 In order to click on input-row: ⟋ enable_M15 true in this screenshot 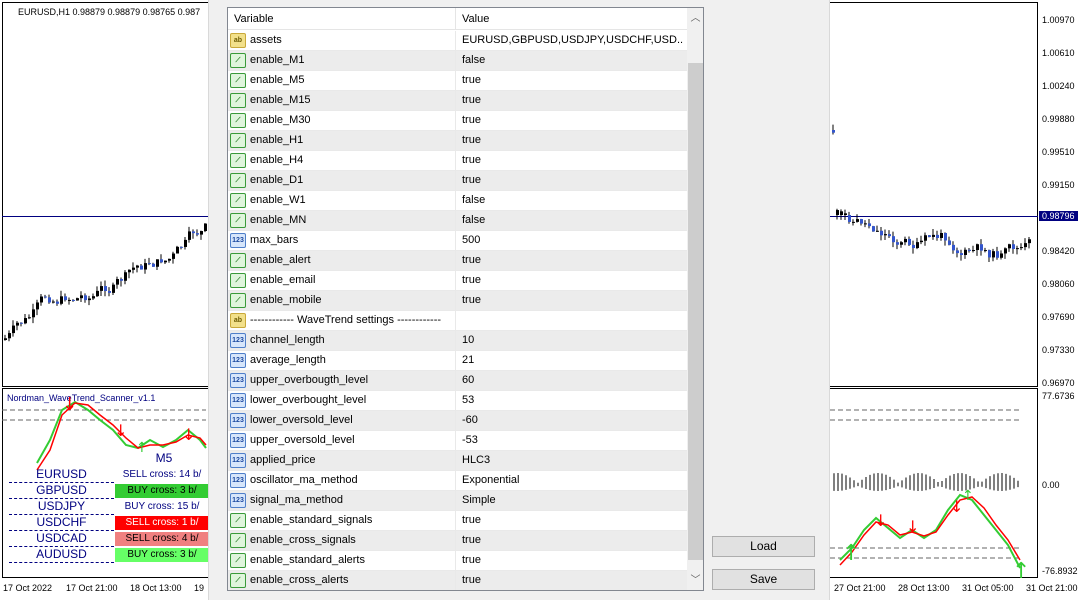, I will do `click(457, 101)`.